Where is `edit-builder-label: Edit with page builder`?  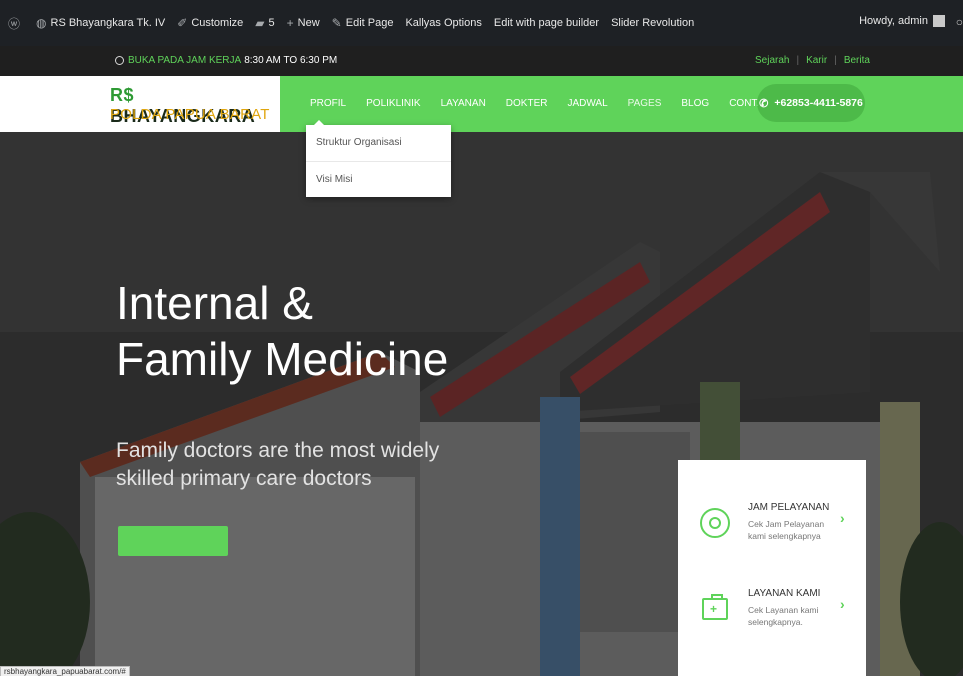
edit-builder-label: Edit with page builder is located at coordinates (546, 23).